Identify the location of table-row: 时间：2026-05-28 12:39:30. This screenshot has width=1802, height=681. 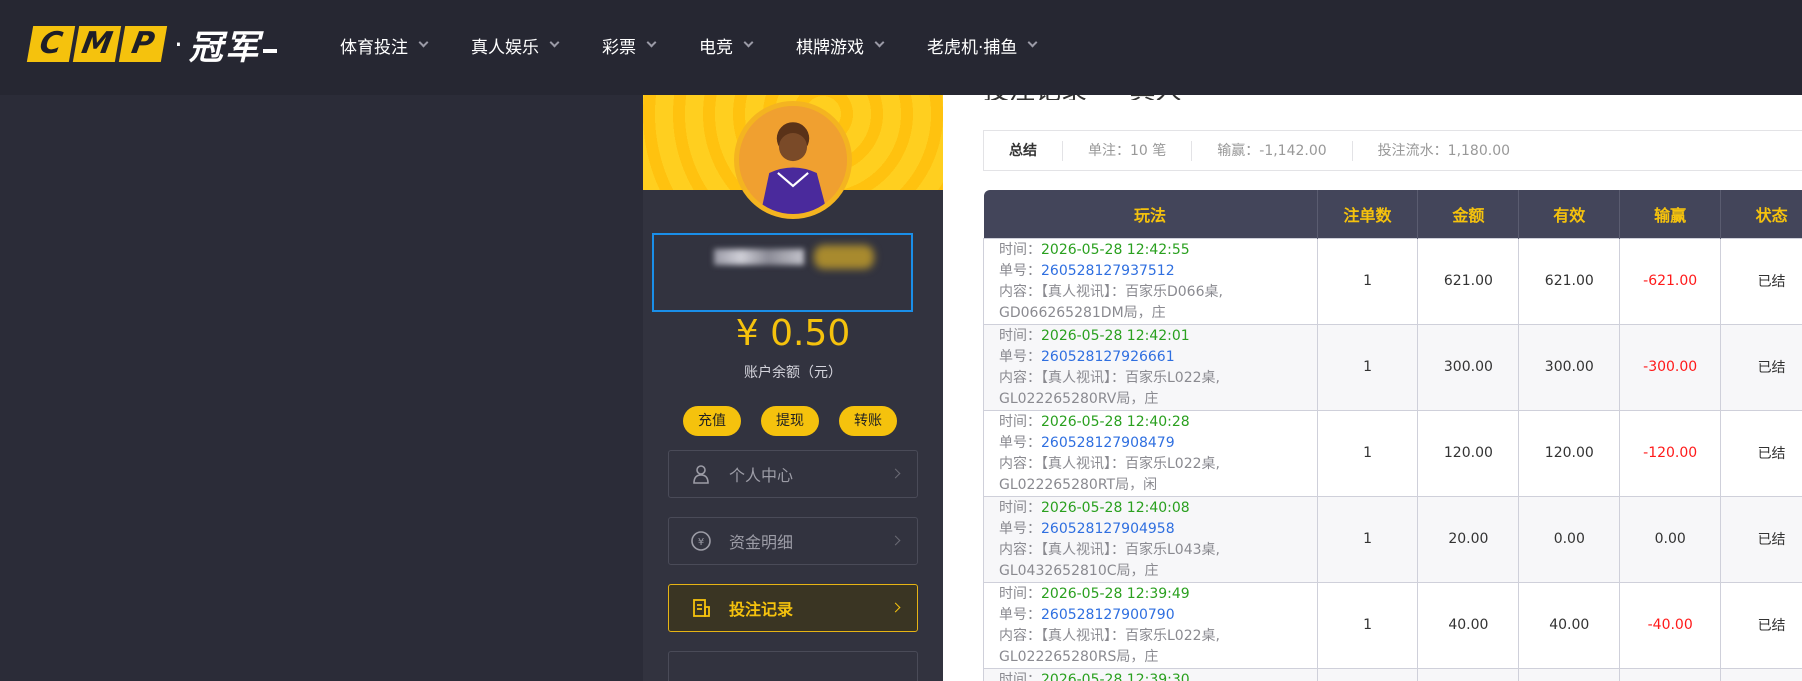
(1392, 674).